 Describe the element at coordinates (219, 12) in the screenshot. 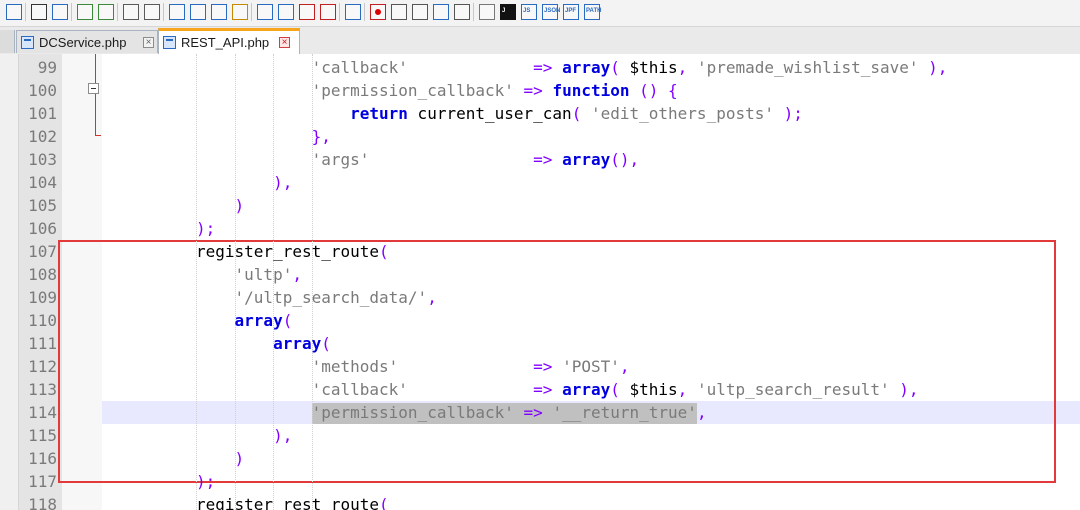

I see `indent-guide-icon` at that location.